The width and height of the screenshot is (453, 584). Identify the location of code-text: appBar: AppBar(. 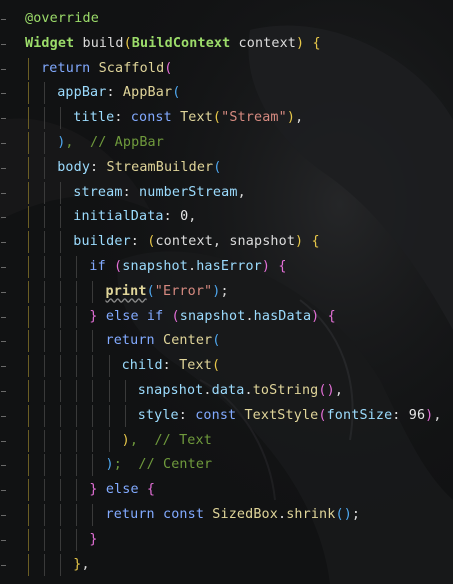
(118, 93).